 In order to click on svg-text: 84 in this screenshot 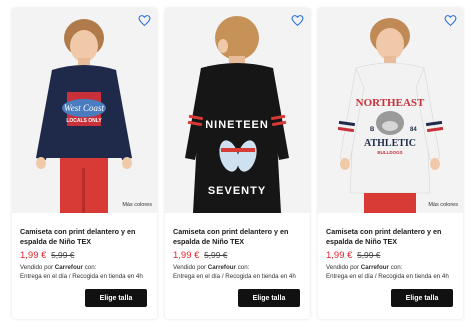, I will do `click(413, 130)`.